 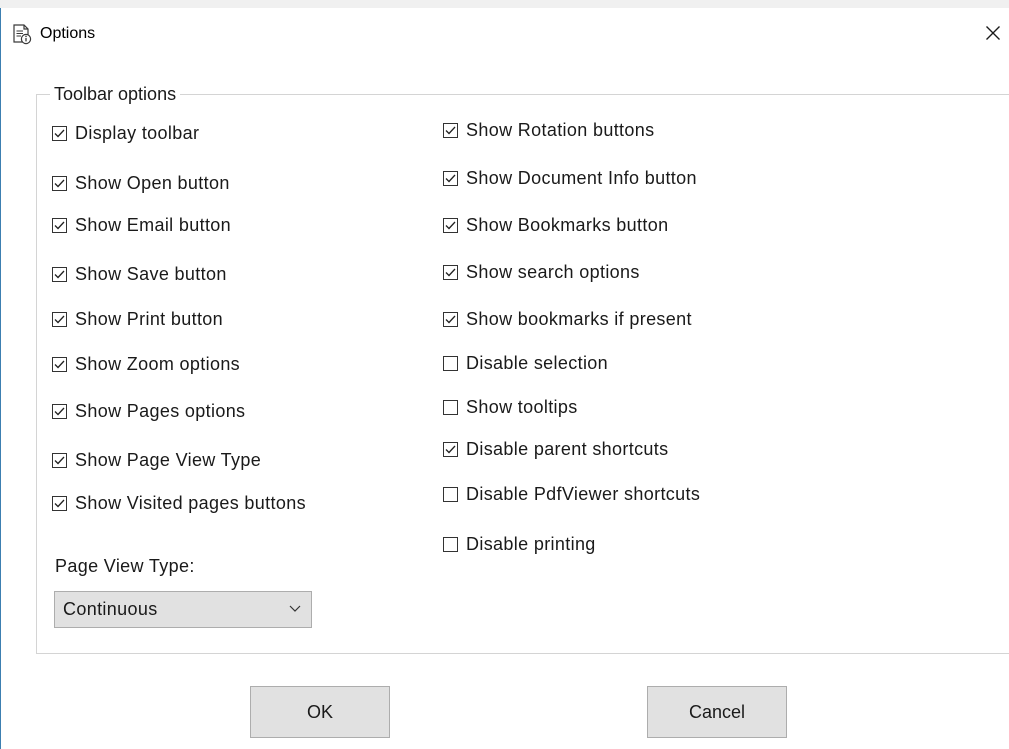 What do you see at coordinates (22, 34) in the screenshot?
I see `document-info-icon` at bounding box center [22, 34].